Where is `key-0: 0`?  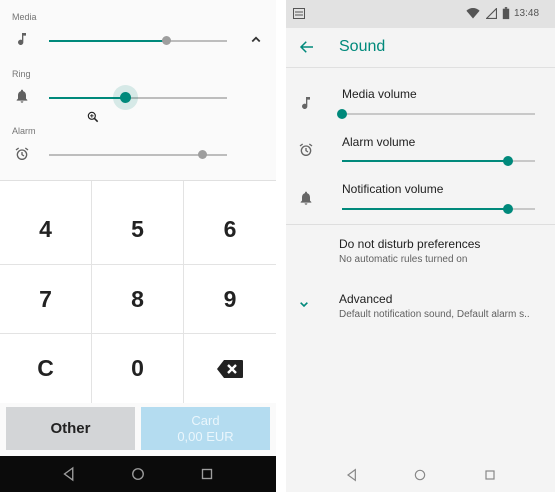
key-0: 0 is located at coordinates (137, 368).